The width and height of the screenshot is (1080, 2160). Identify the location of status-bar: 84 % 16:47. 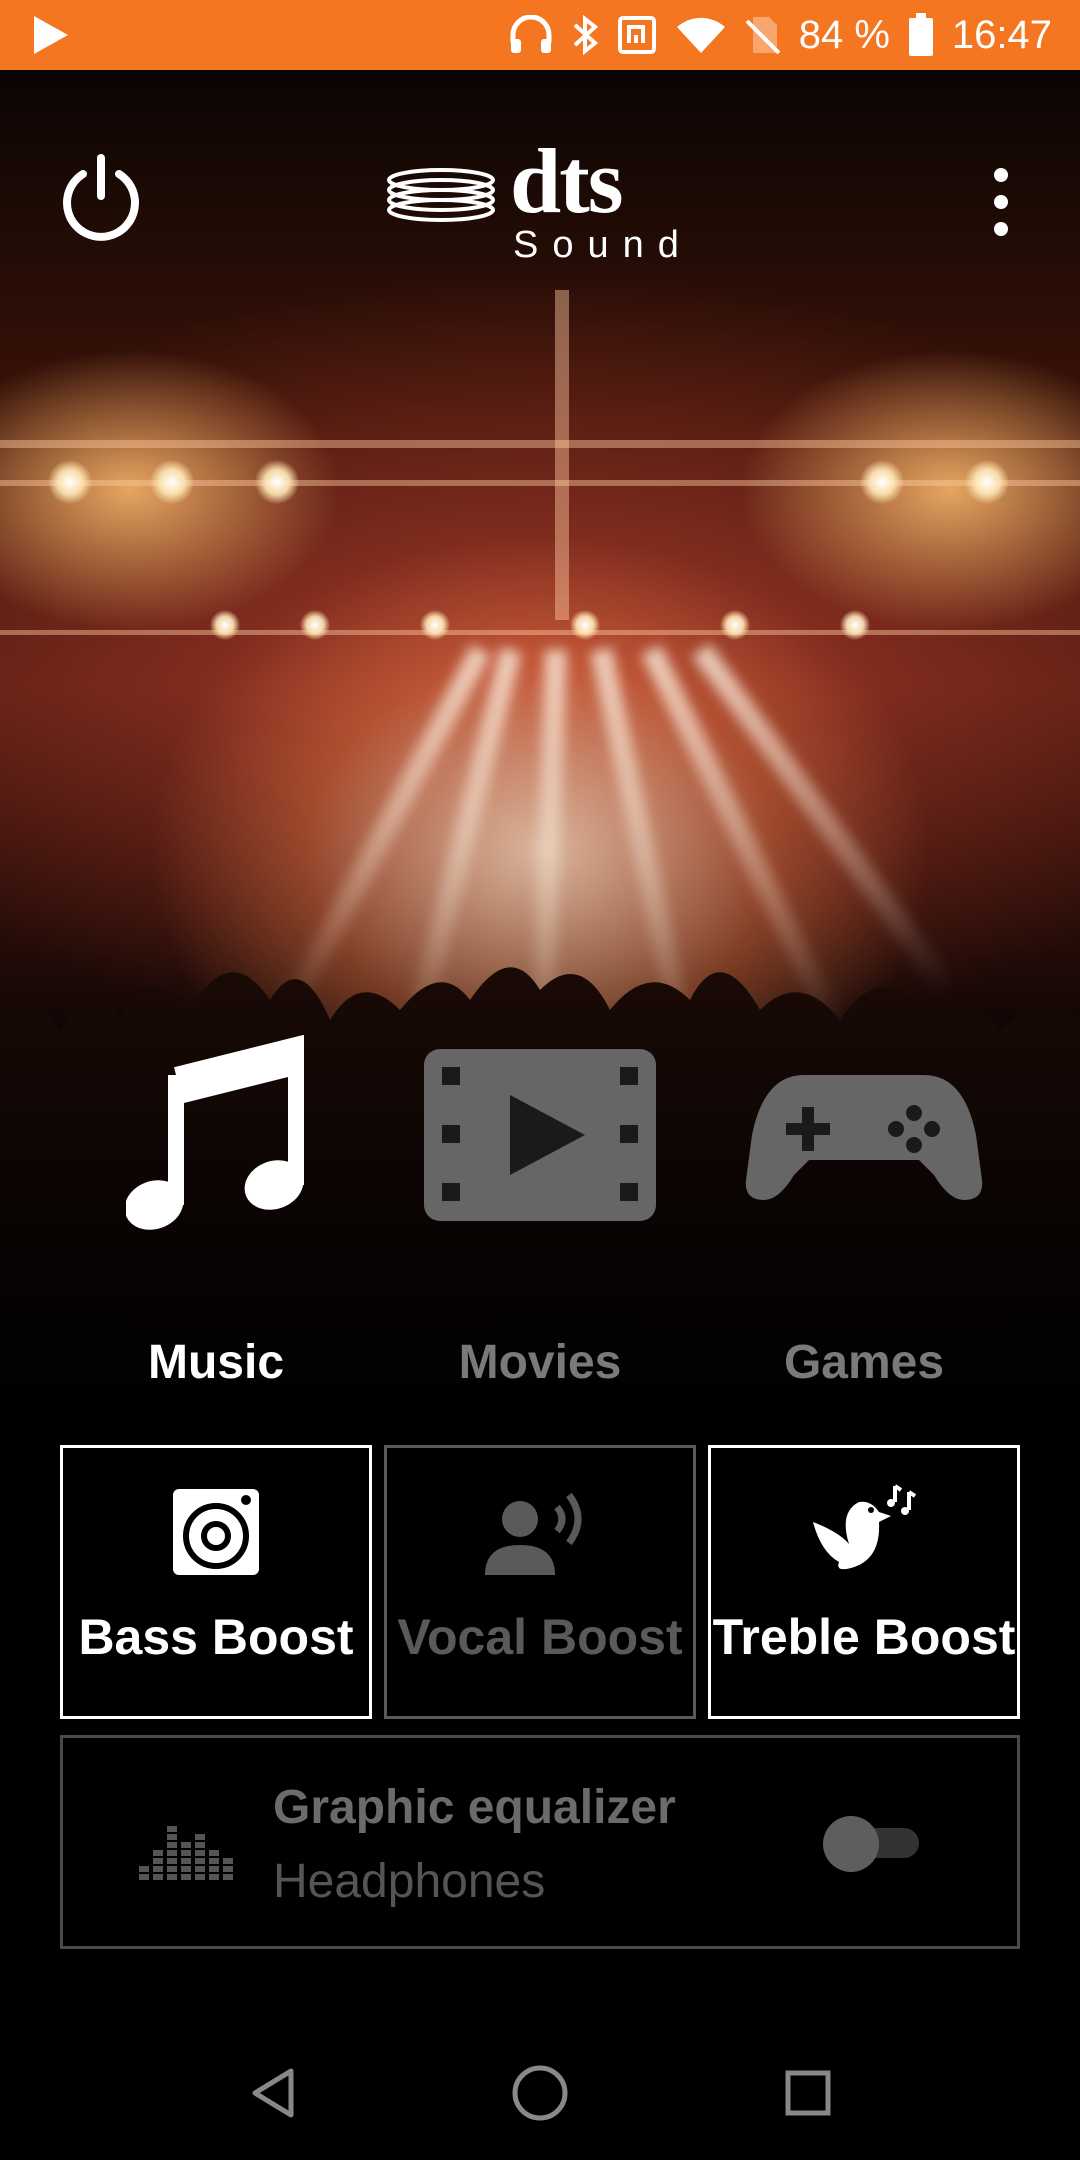
(540, 35).